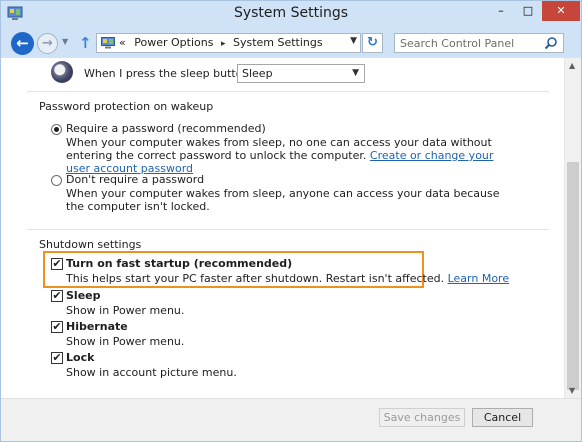  What do you see at coordinates (573, 276) in the screenshot?
I see `scrollbar-thumb` at bounding box center [573, 276].